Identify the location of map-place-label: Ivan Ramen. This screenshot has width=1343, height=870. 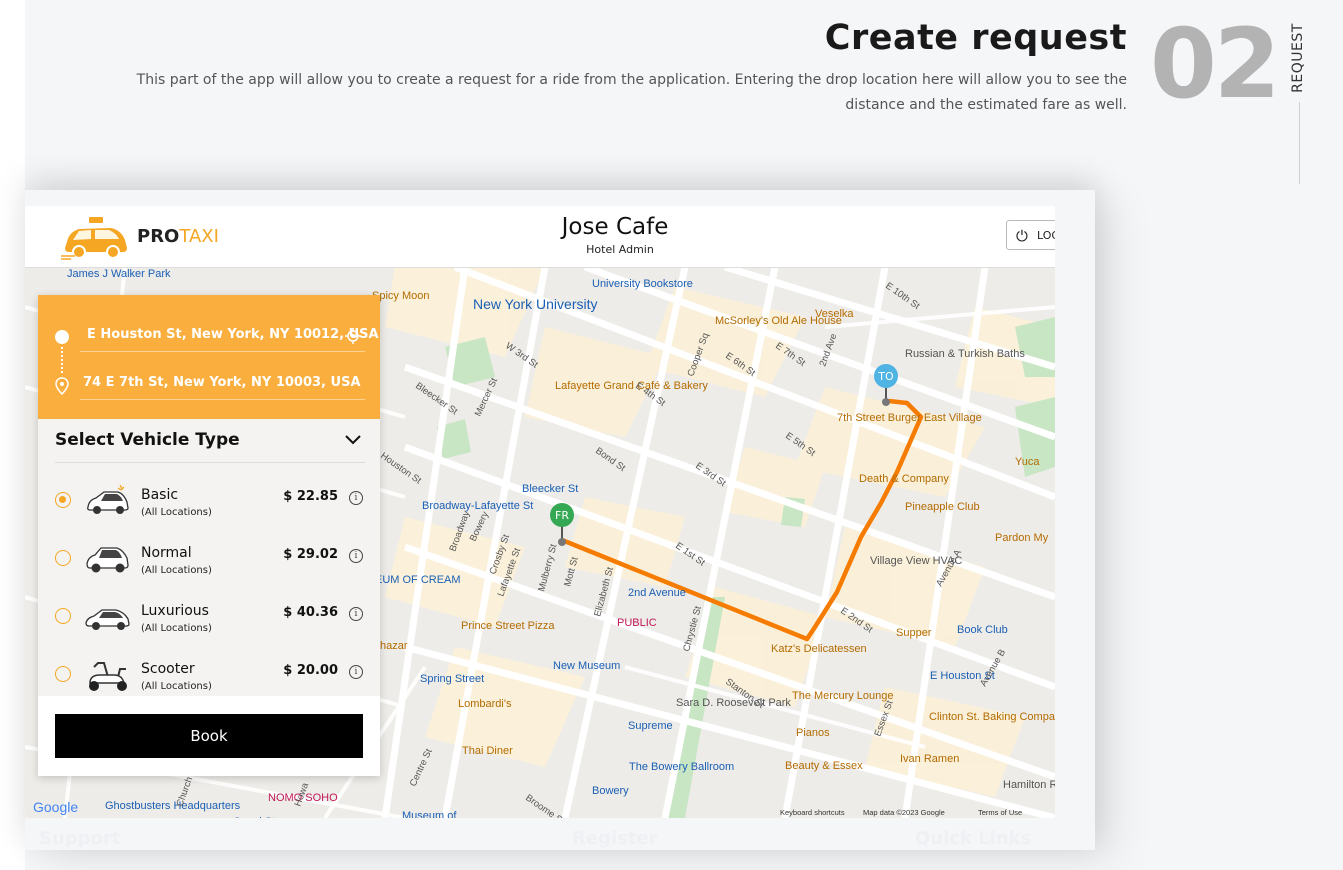
(929, 759).